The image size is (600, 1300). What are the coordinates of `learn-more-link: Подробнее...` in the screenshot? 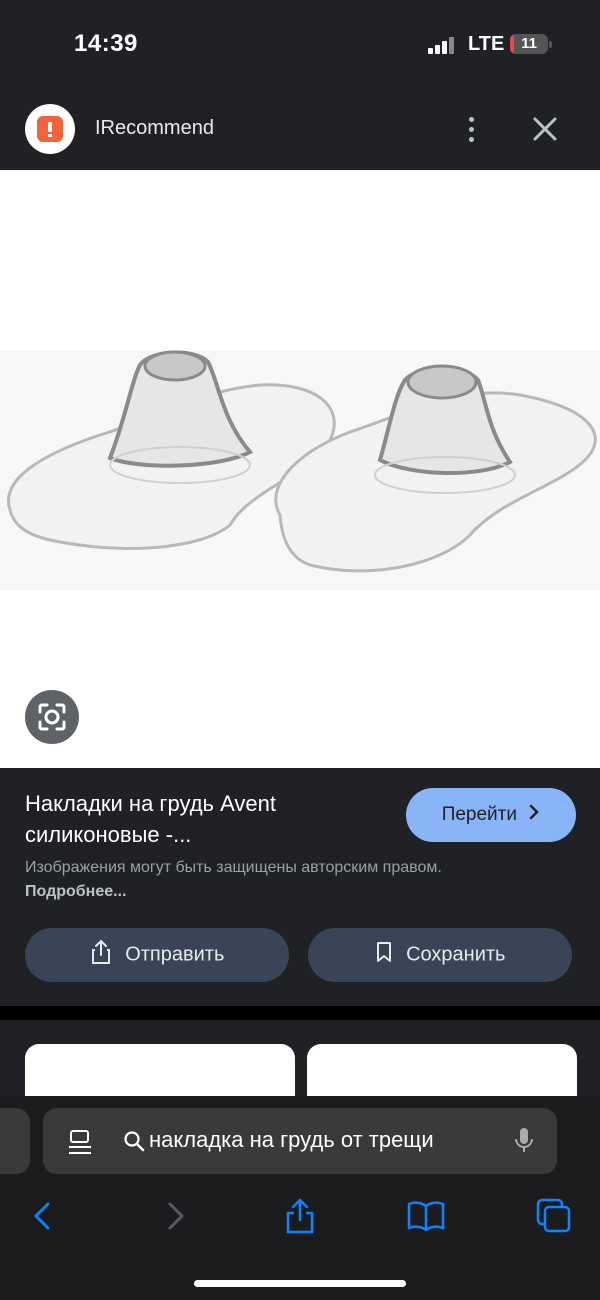 It's located at (75, 891).